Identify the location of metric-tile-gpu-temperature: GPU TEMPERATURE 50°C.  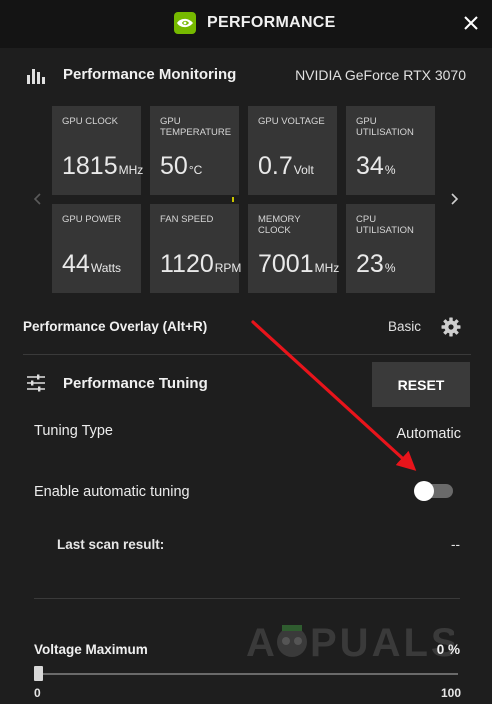
(194, 150).